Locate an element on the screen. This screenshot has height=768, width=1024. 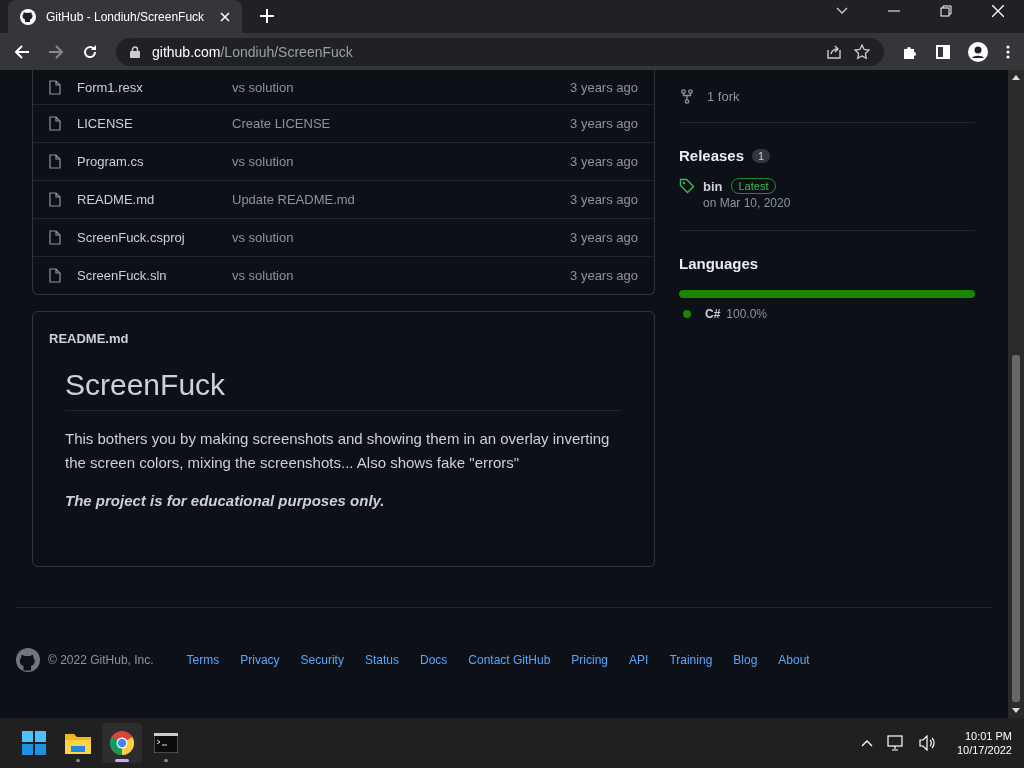
release-date: on Mar 10, 2020 is located at coordinates (747, 203).